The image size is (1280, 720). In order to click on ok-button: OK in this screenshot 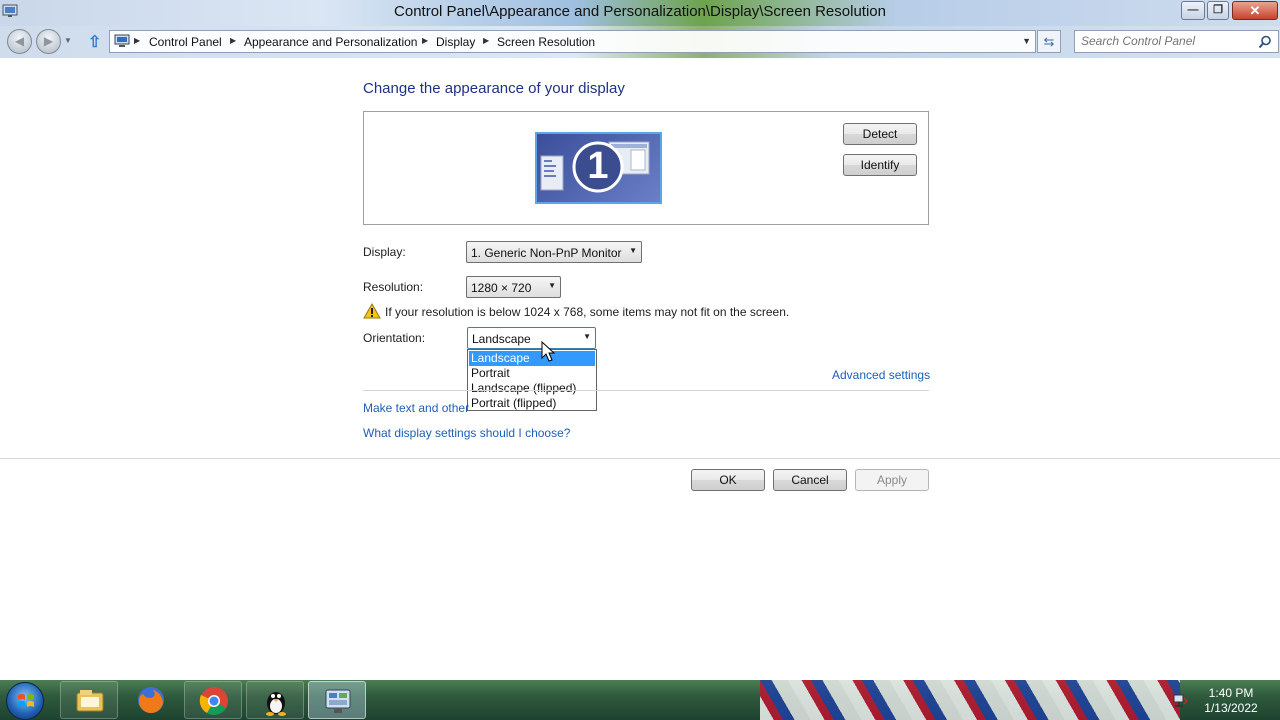, I will do `click(728, 480)`.